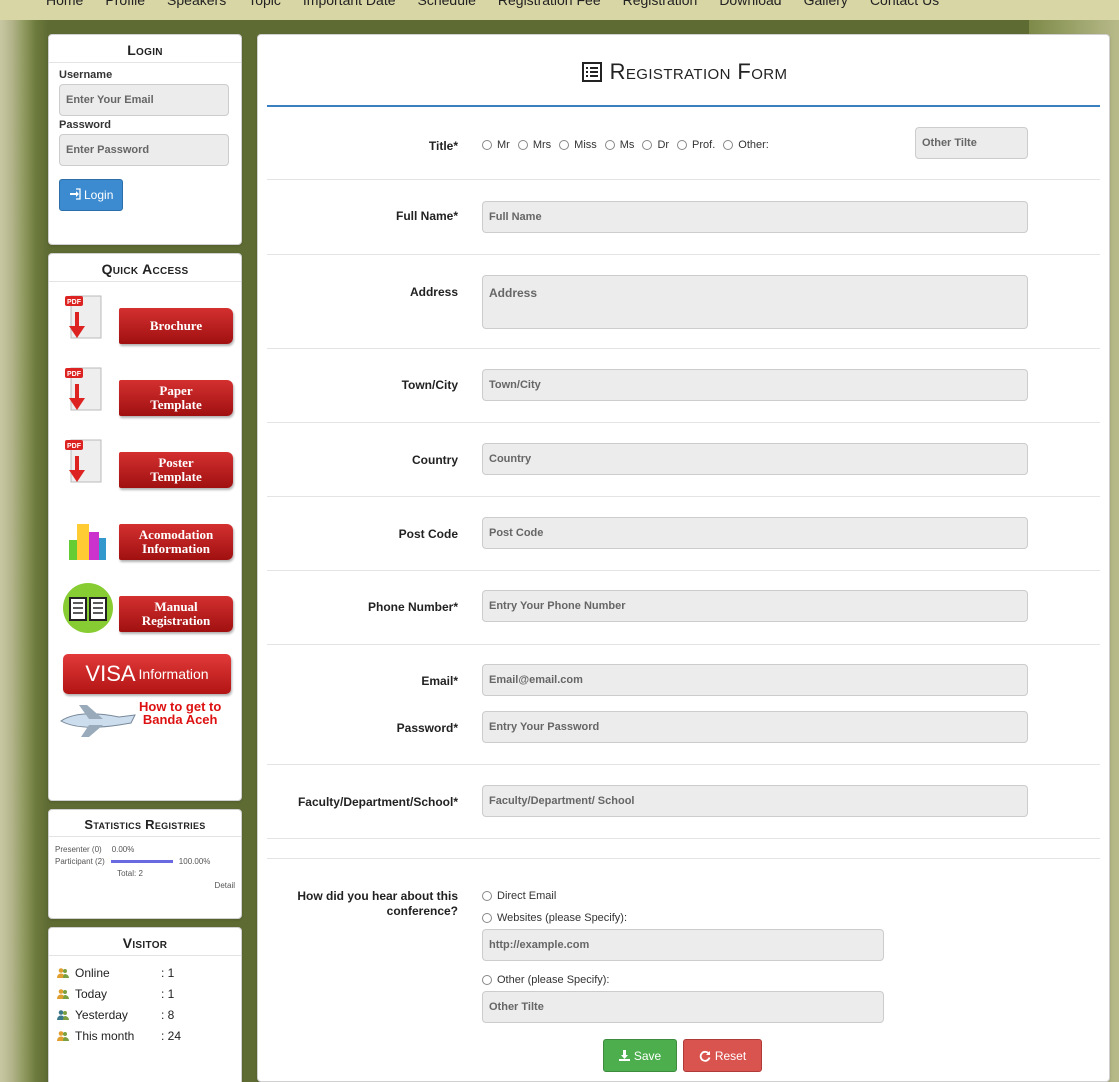 The height and width of the screenshot is (1082, 1119). What do you see at coordinates (176, 542) in the screenshot?
I see `accommodation-banner: Acomodation Information` at bounding box center [176, 542].